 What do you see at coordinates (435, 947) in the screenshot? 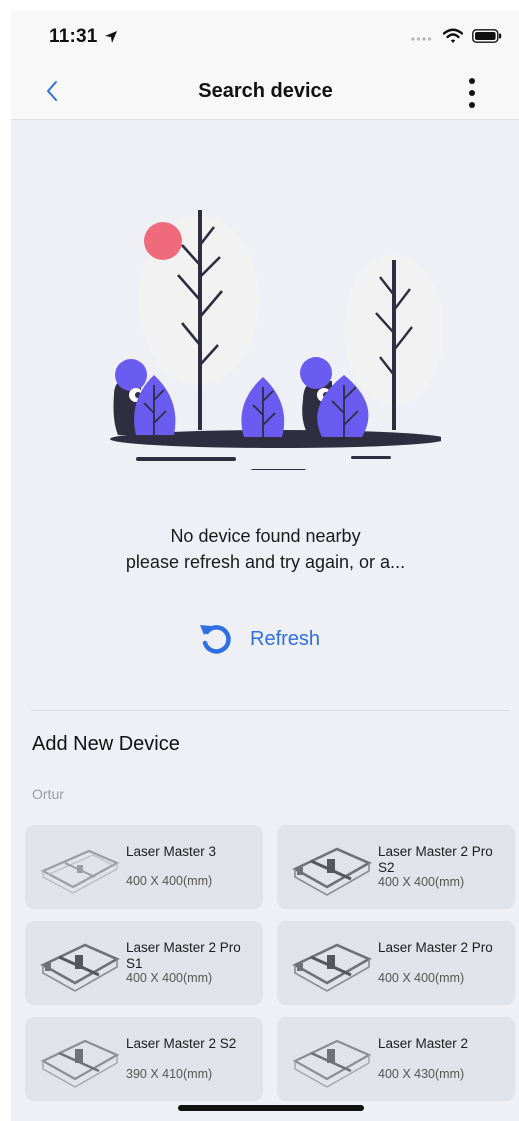
I see `device-name: Laser Master 2 Pro` at bounding box center [435, 947].